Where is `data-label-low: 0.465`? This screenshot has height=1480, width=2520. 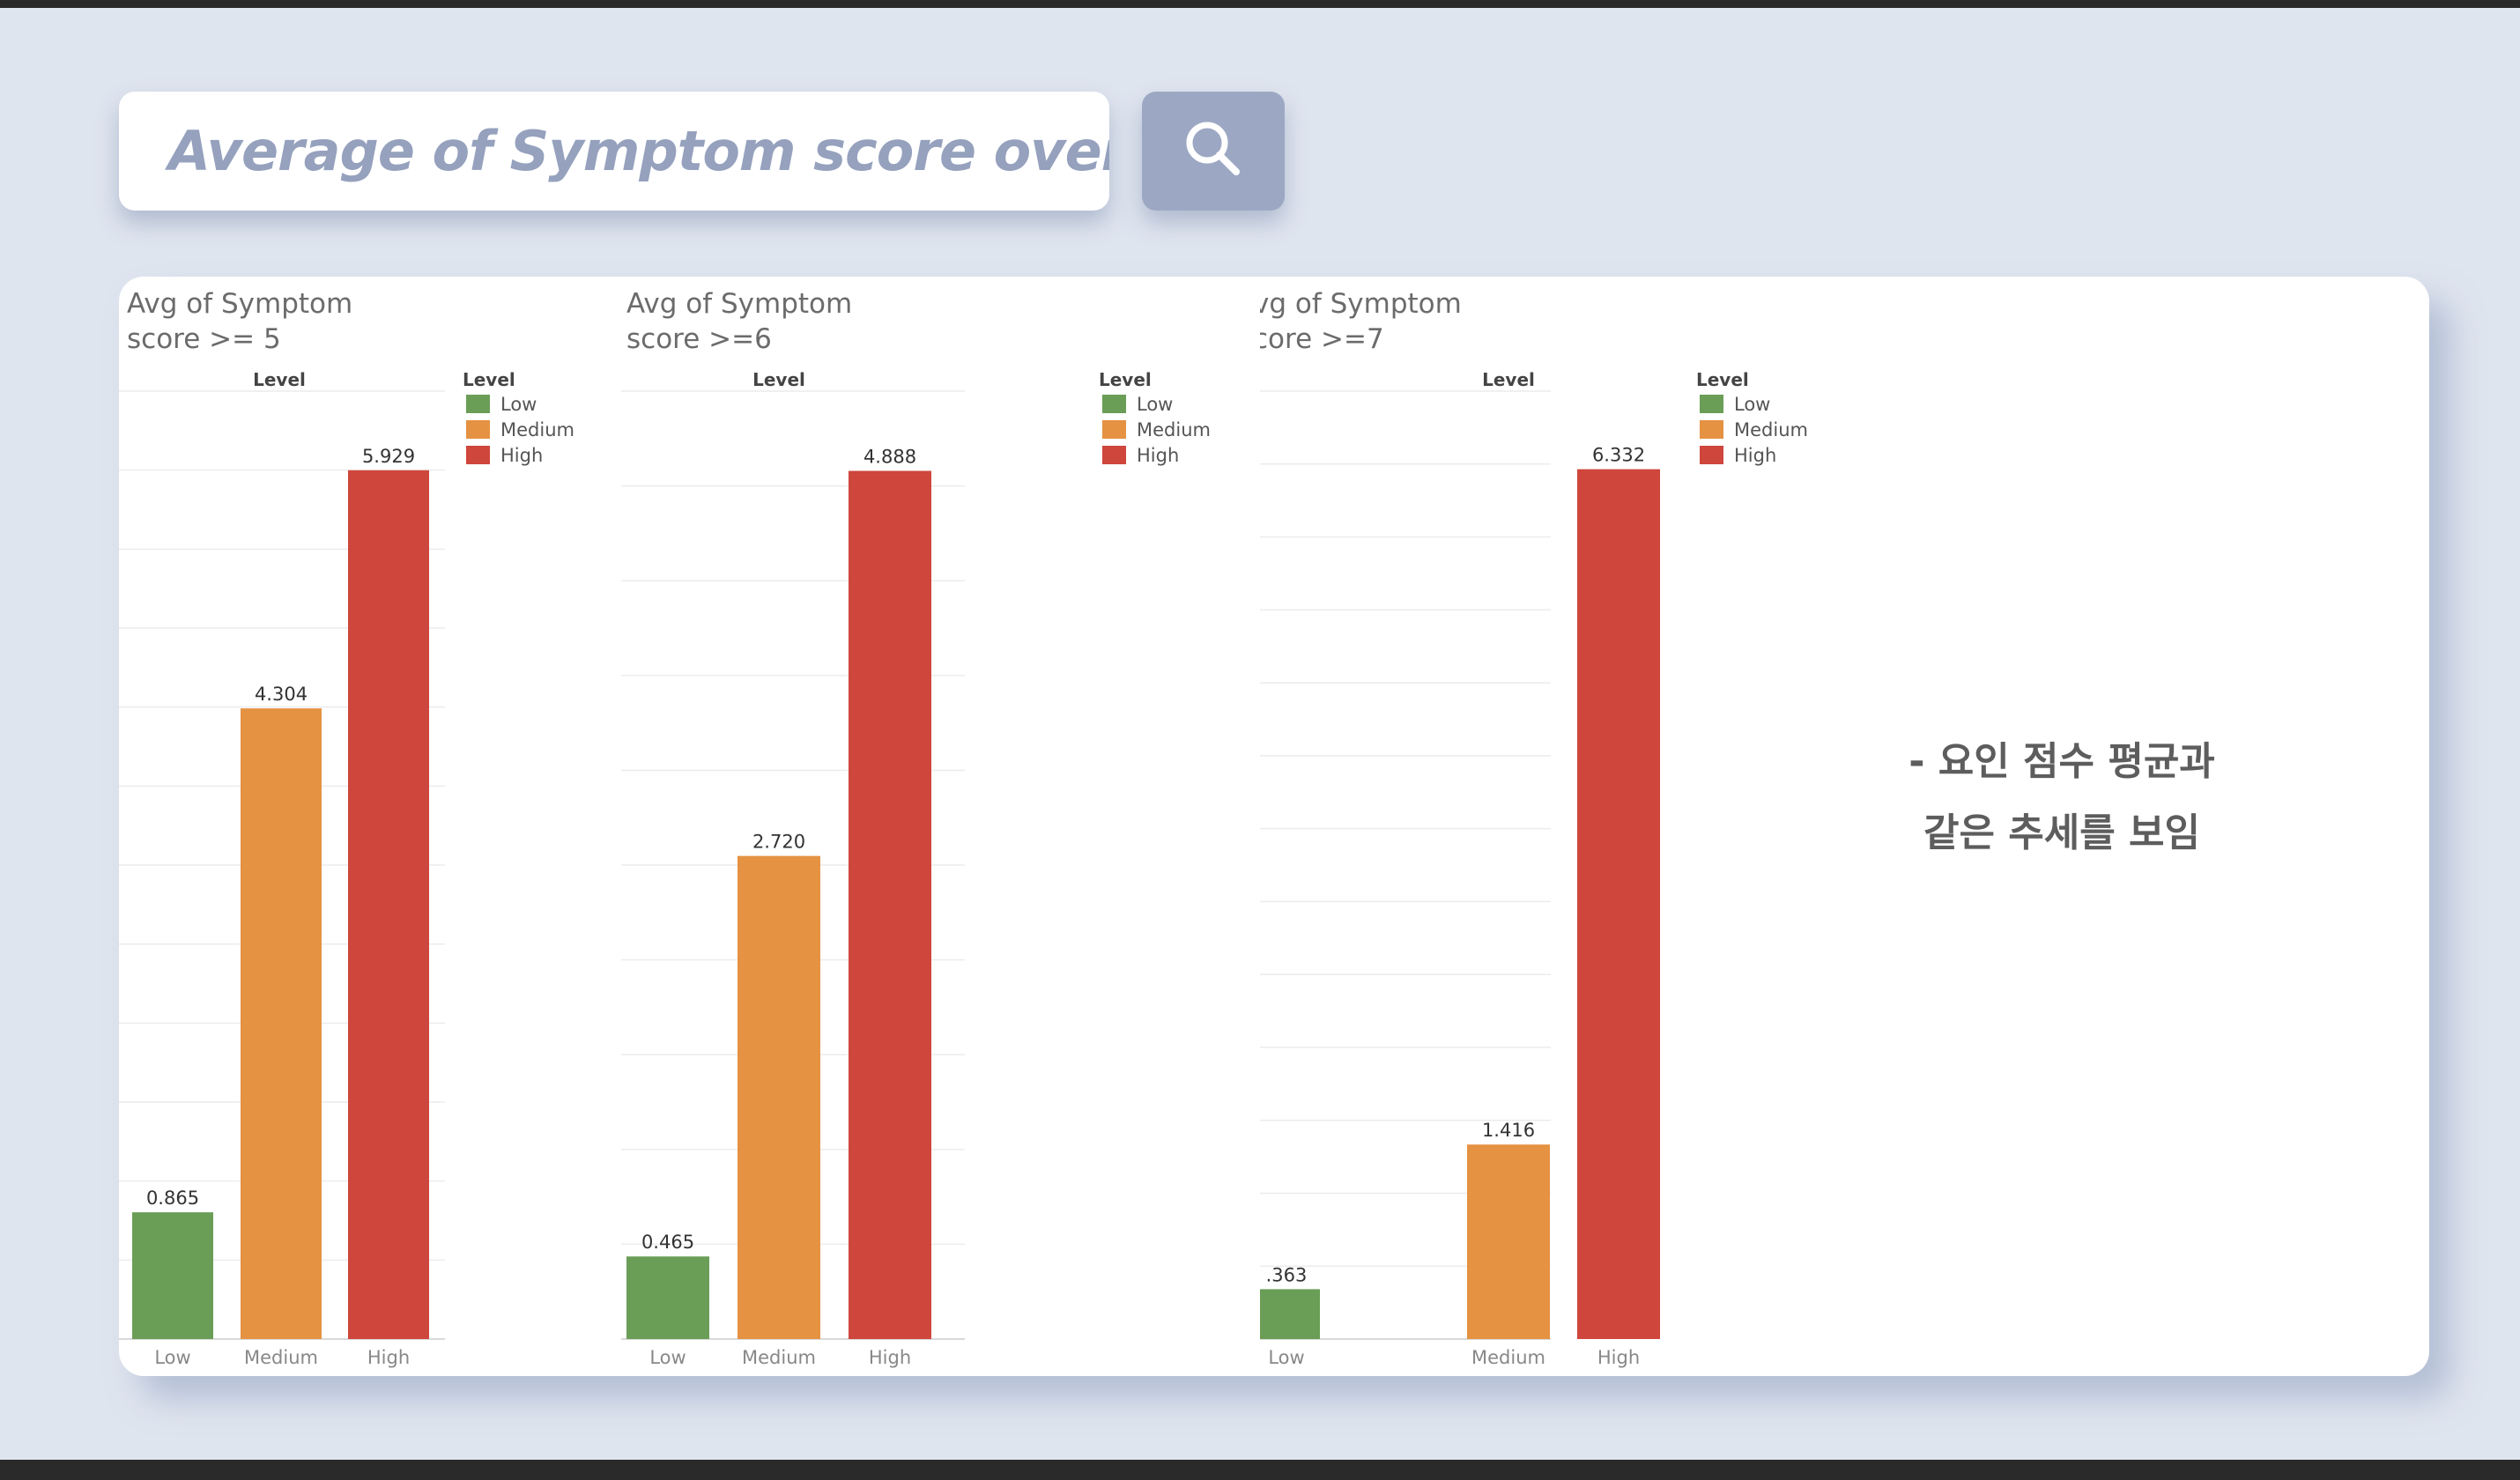 data-label-low: 0.465 is located at coordinates (667, 1242).